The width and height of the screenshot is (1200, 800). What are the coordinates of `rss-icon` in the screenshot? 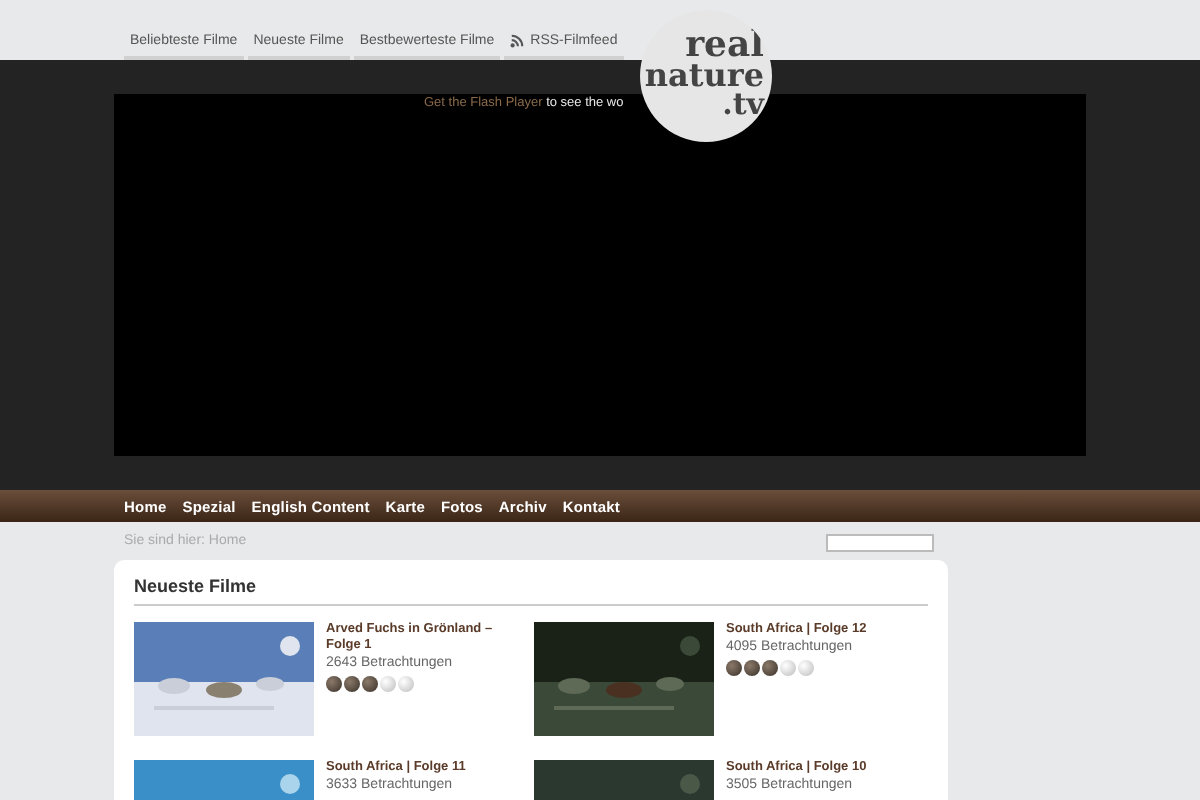 It's located at (517, 41).